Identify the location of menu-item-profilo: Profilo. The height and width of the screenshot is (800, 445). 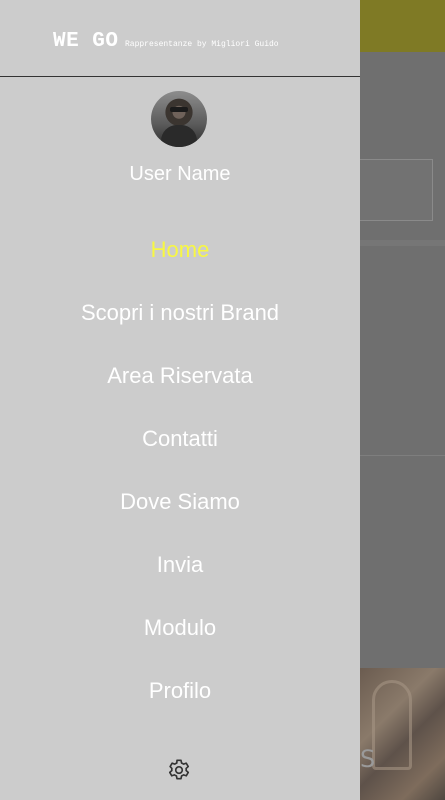
(180, 702).